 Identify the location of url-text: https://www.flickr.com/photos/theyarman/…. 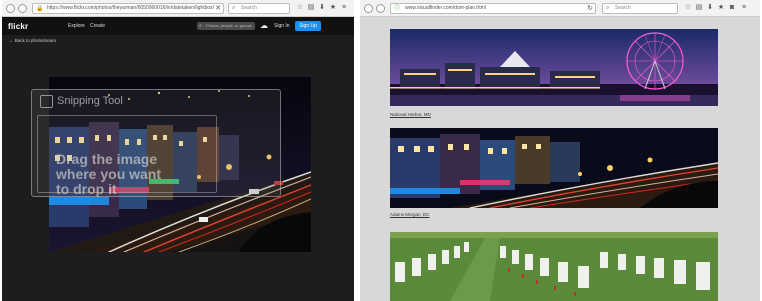
(131, 8).